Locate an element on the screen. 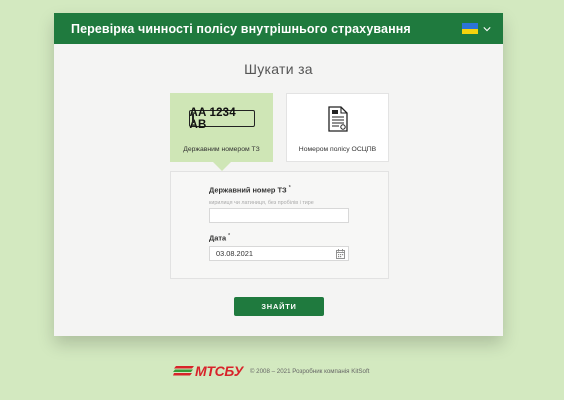  date-value: 03.08.2021 is located at coordinates (234, 253).